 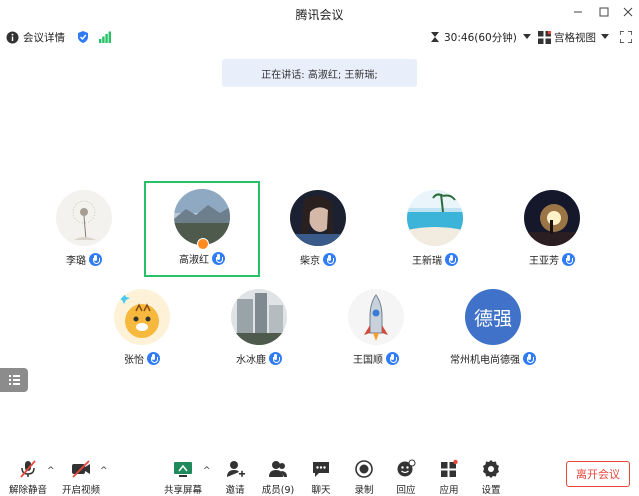 I want to click on minimize-icon, so click(x=578, y=12).